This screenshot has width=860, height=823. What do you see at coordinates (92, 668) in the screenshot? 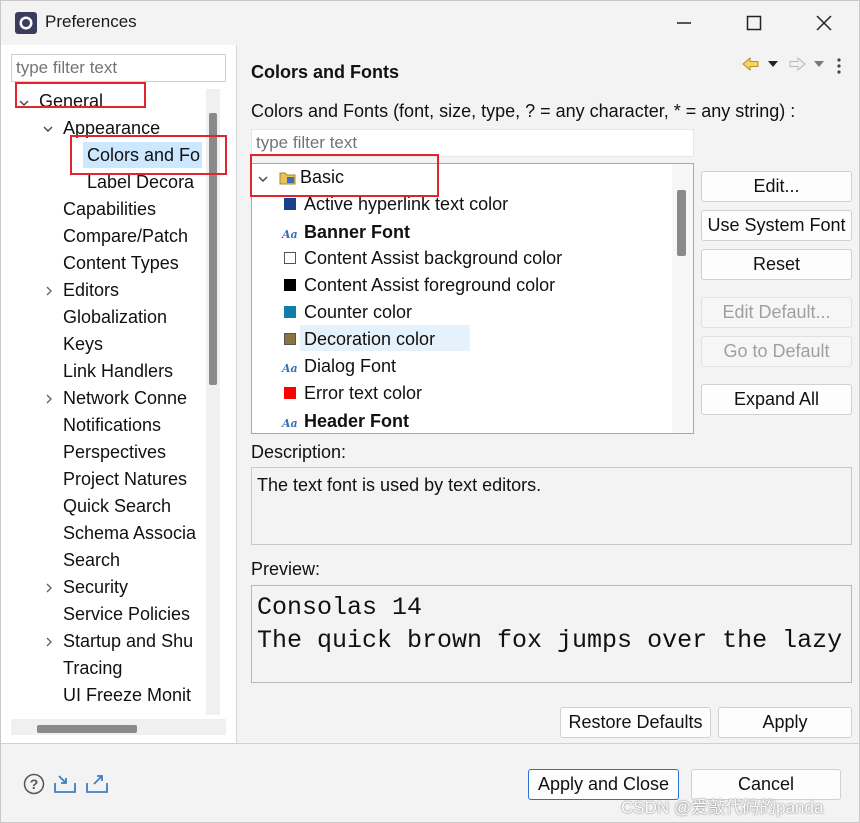
I see `tree-item-tracing: Tracing` at bounding box center [92, 668].